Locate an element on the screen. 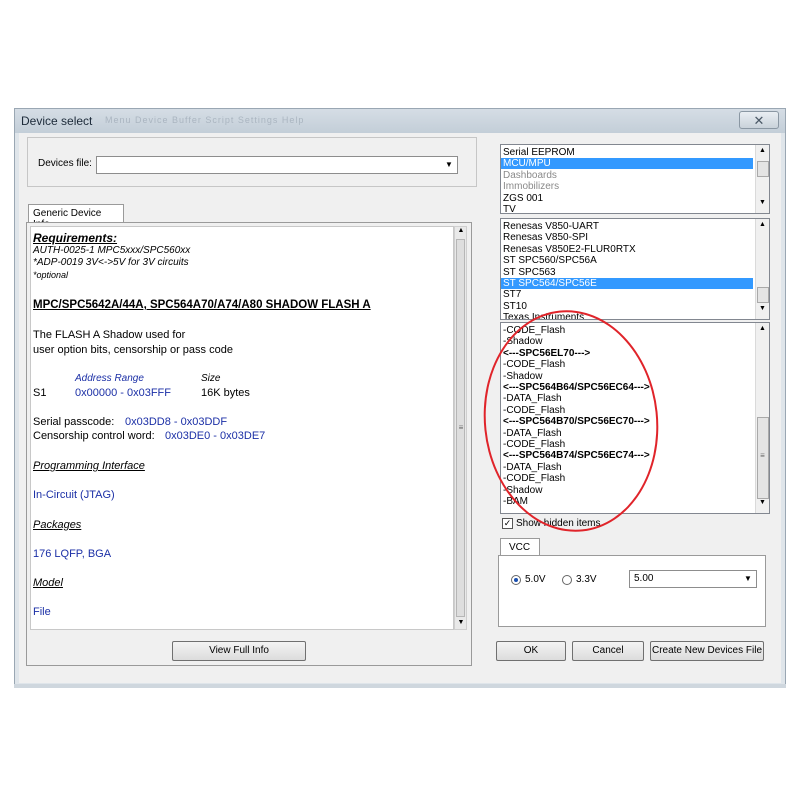 The height and width of the screenshot is (800, 800). show-hidden-label: Show hidden items is located at coordinates (558, 523).